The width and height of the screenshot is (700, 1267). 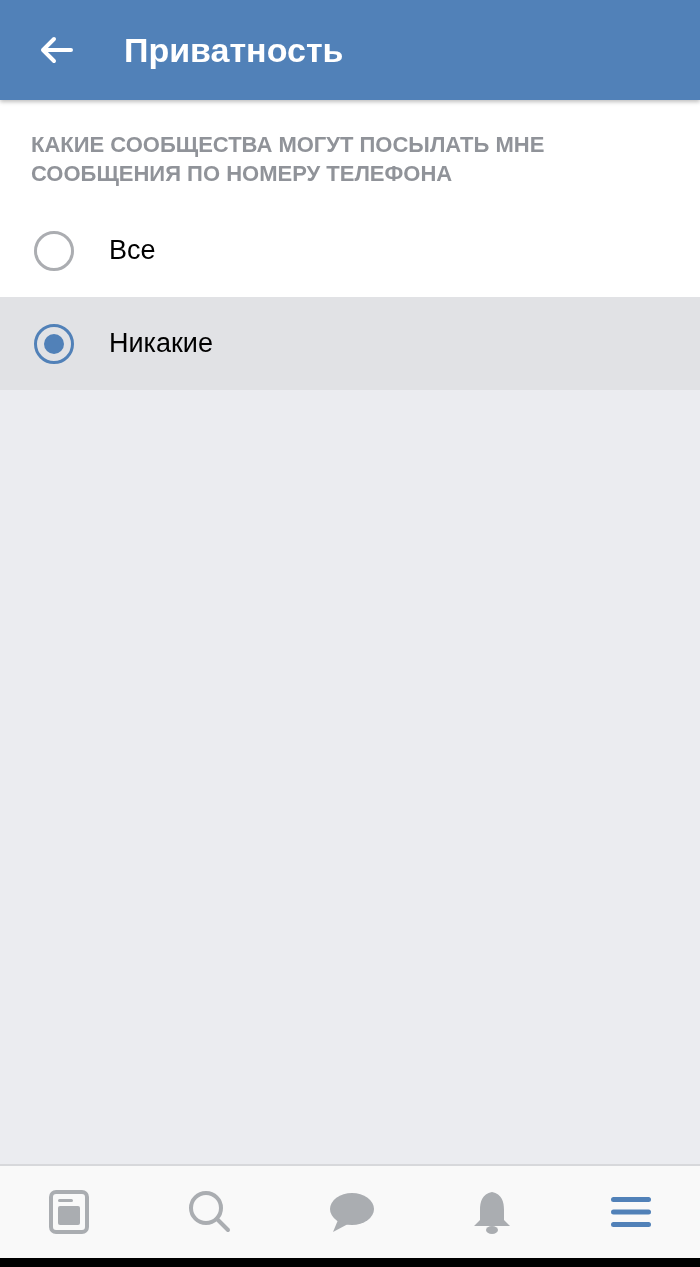 I want to click on menu-icon, so click(x=630, y=1212).